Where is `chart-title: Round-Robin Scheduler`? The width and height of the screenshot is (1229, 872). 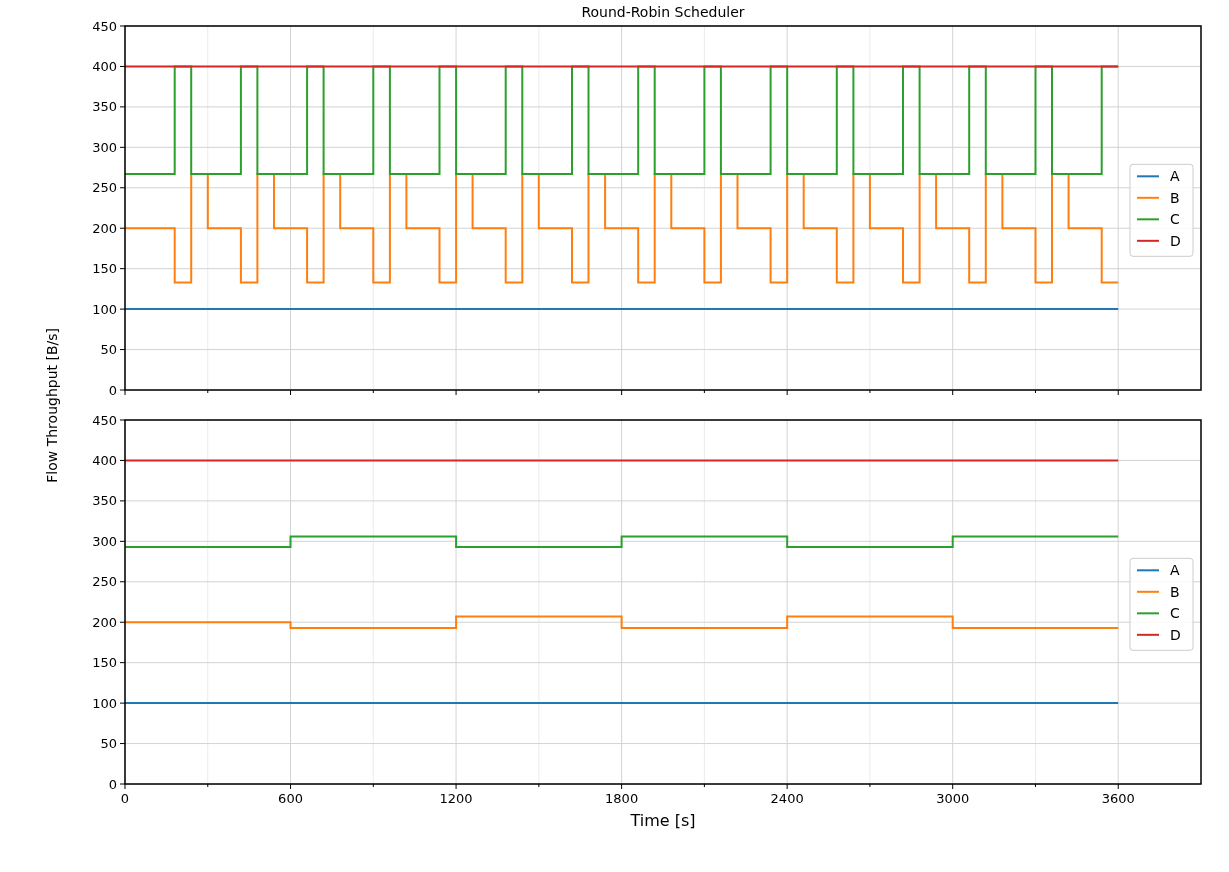
chart-title: Round-Robin Scheduler is located at coordinates (663, 12).